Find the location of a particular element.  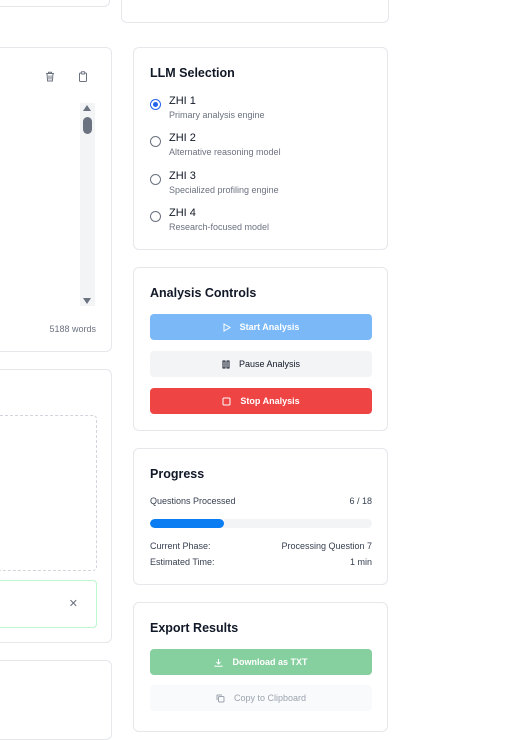

pause-analysis-label: Pause Analysis is located at coordinates (269, 364).